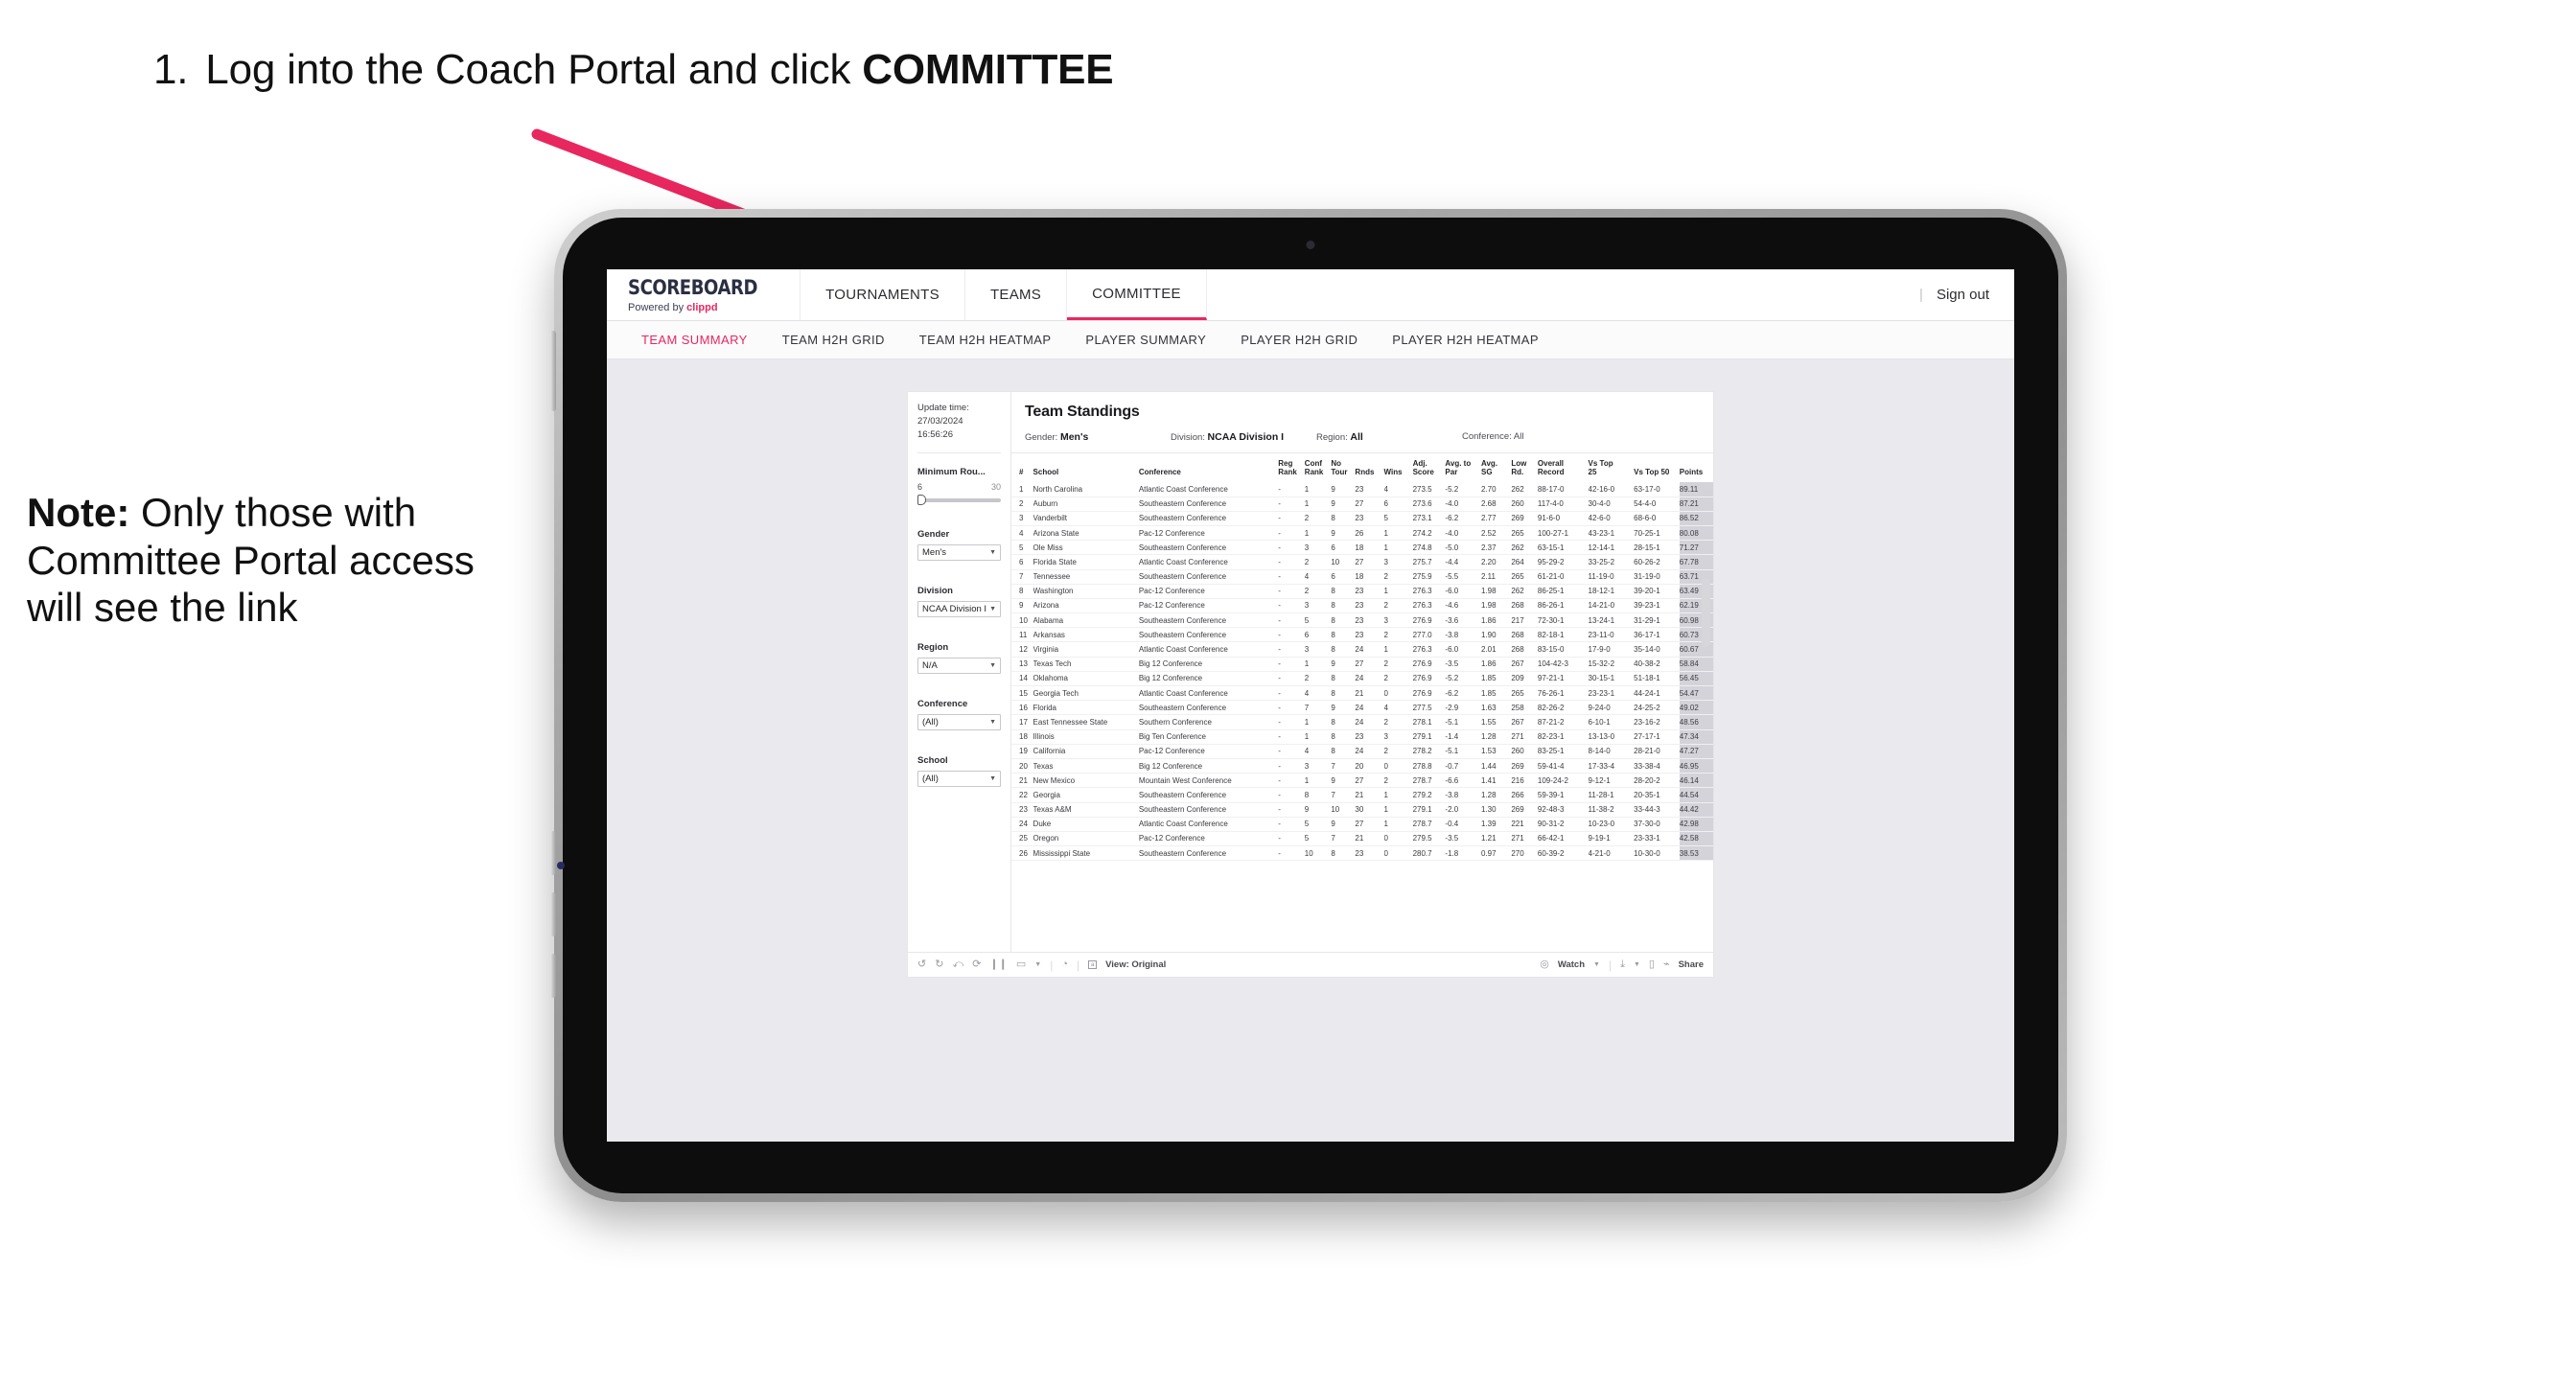  What do you see at coordinates (959, 501) in the screenshot?
I see `minimum-rounds-slider` at bounding box center [959, 501].